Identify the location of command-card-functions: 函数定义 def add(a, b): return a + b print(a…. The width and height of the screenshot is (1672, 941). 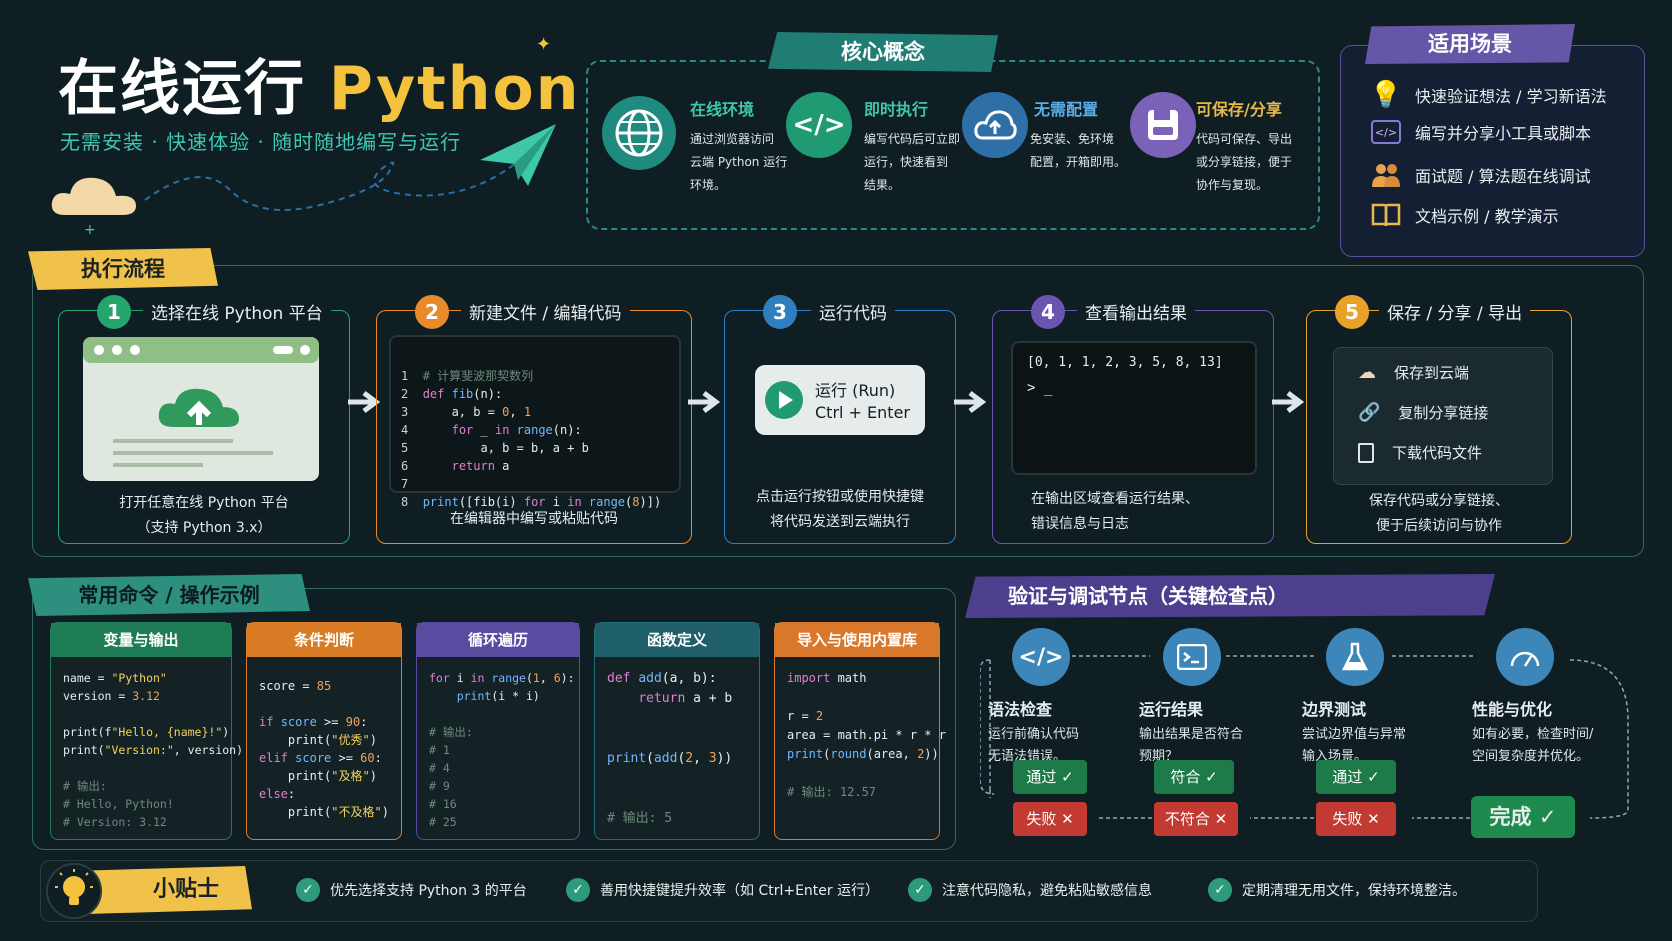
(677, 731).